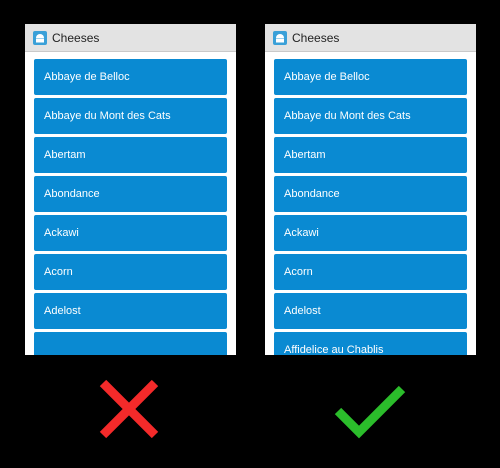  What do you see at coordinates (370, 411) in the screenshot?
I see `checkmark-icon` at bounding box center [370, 411].